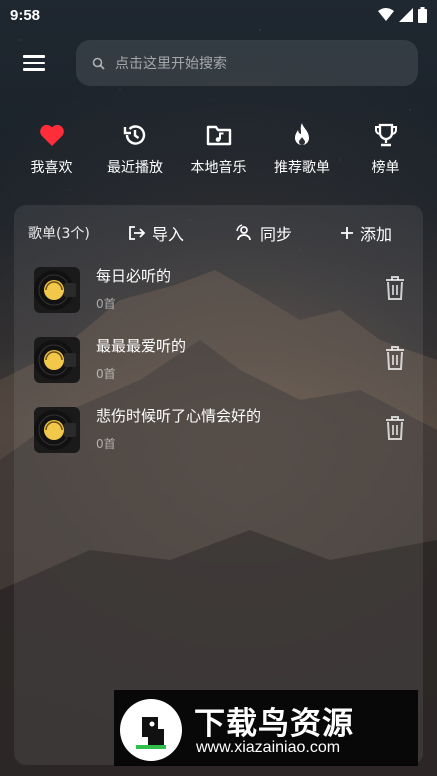 This screenshot has height=776, width=437. Describe the element at coordinates (51, 153) in the screenshot. I see `nav-favorites: 我喜欢` at that location.